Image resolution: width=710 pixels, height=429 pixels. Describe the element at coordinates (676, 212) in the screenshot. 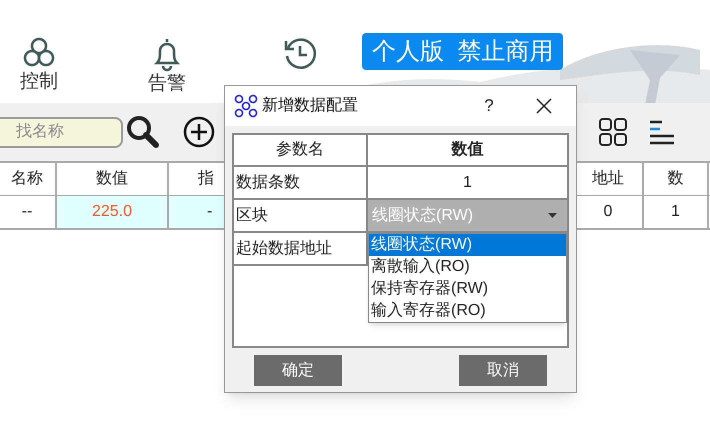

I see `table-cell: 1` at that location.